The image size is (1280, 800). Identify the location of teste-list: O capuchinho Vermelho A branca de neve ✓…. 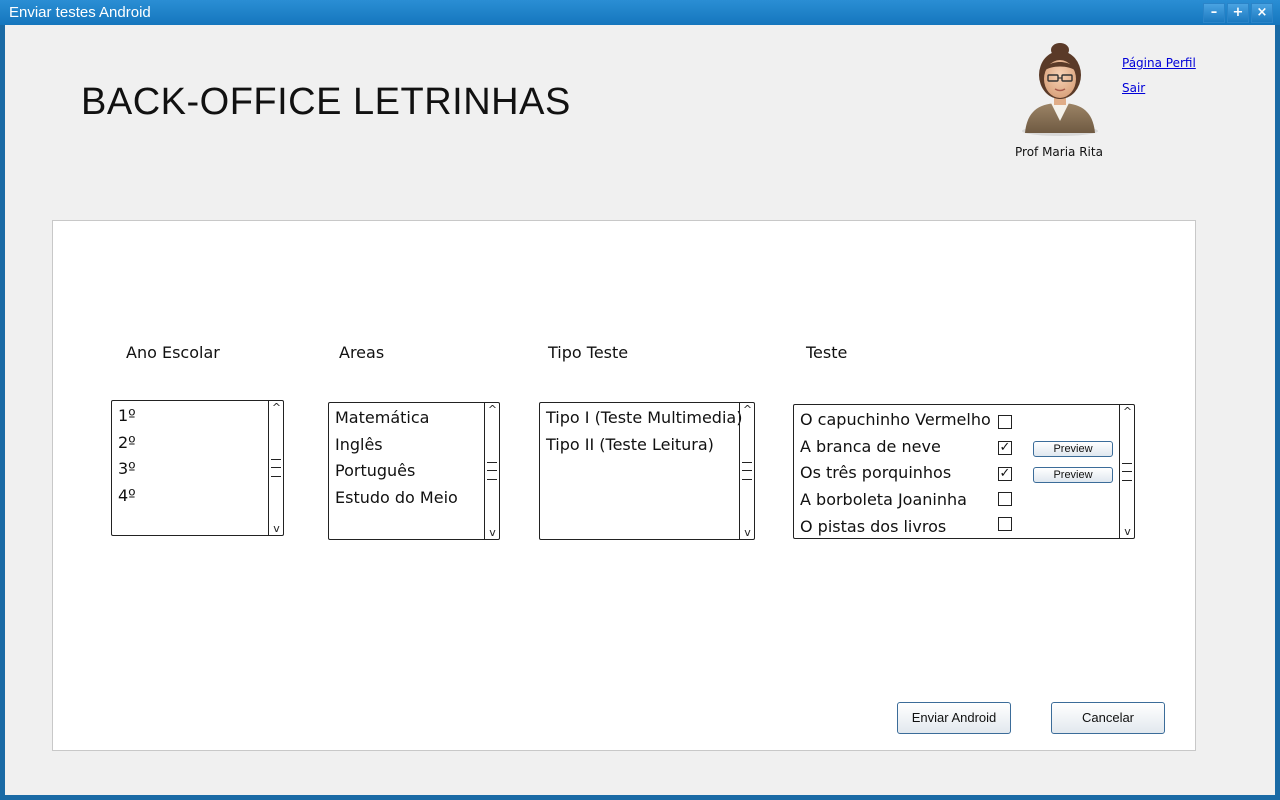
(964, 471).